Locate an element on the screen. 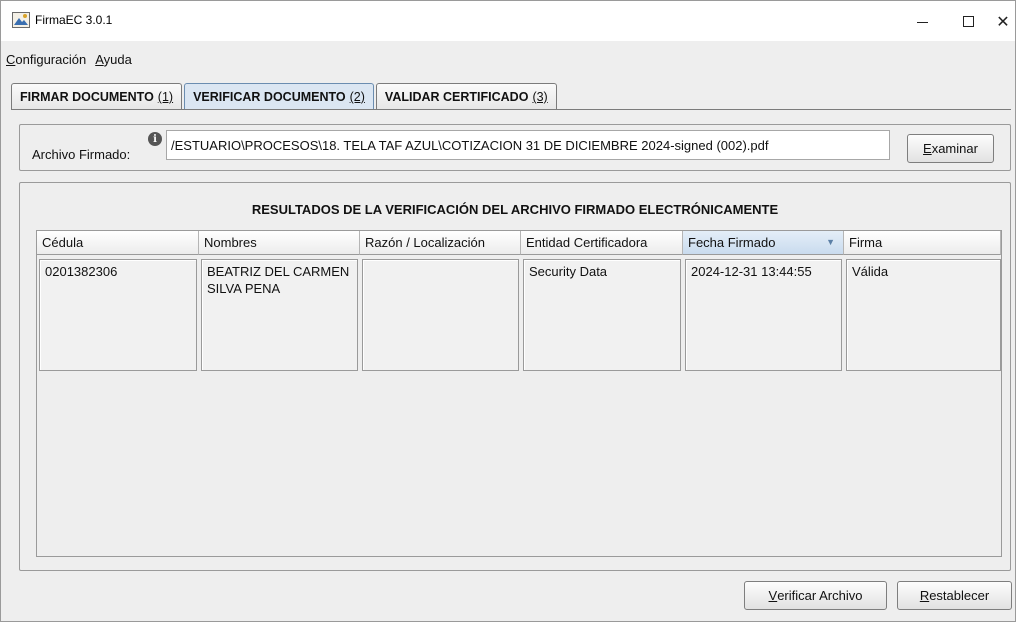 This screenshot has width=1016, height=622. close-icon: ✕ is located at coordinates (1003, 21).